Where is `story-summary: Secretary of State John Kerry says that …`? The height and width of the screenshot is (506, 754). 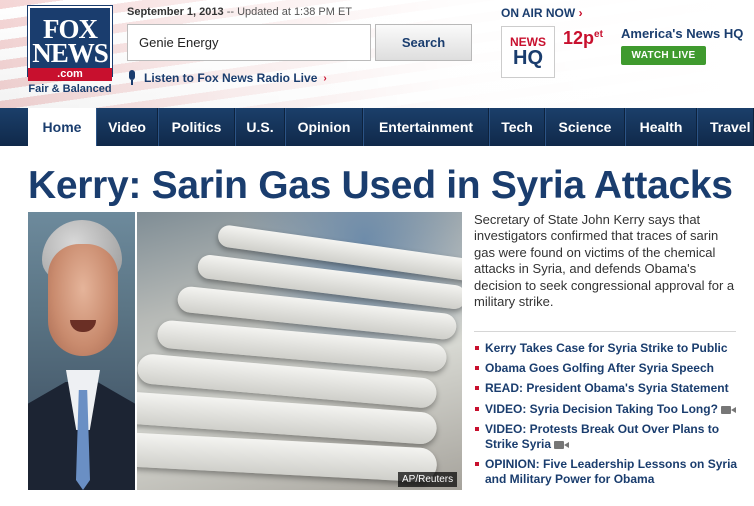 story-summary: Secretary of State John Kerry says that … is located at coordinates (604, 261).